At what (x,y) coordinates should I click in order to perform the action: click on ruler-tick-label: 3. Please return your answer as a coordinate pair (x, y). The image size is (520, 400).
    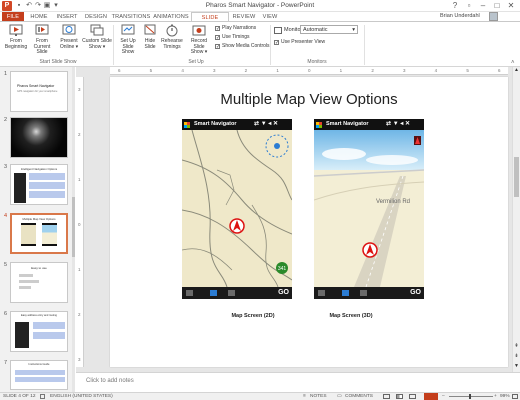
    Looking at the image, I should click on (404, 70).